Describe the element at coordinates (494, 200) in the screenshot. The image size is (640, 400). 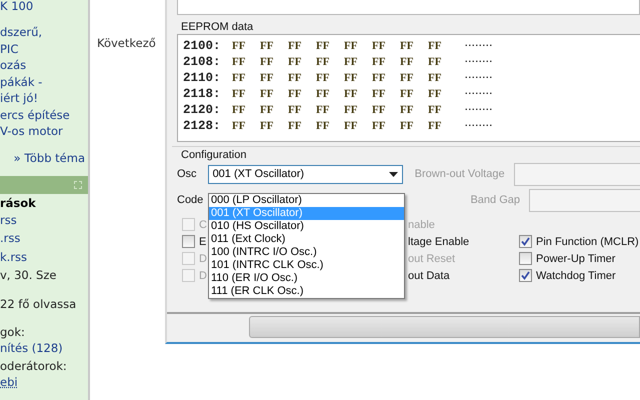
I see `field-label: Band Gap` at that location.